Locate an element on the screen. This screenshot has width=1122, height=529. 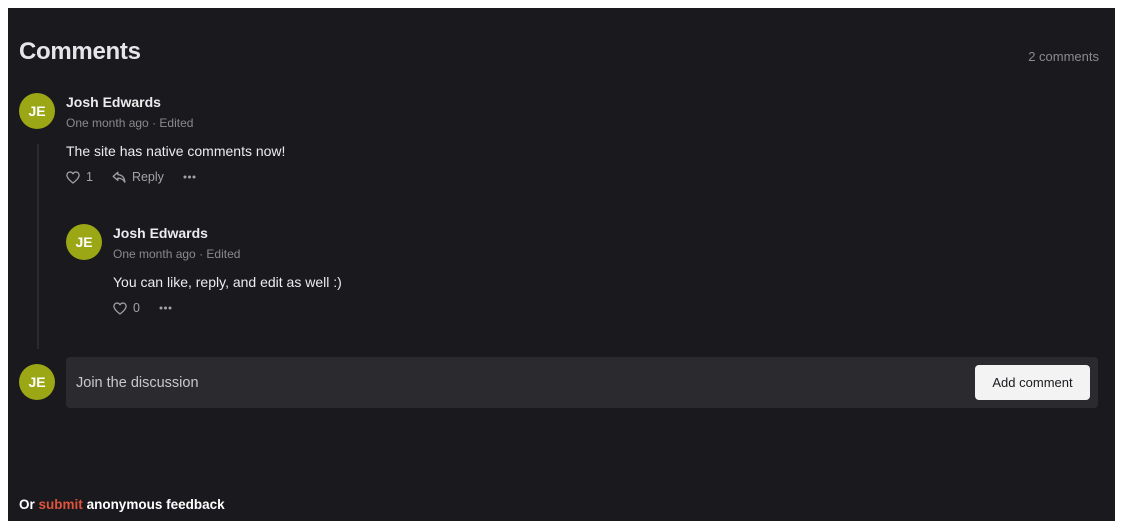
reply-button: Reply is located at coordinates (138, 177).